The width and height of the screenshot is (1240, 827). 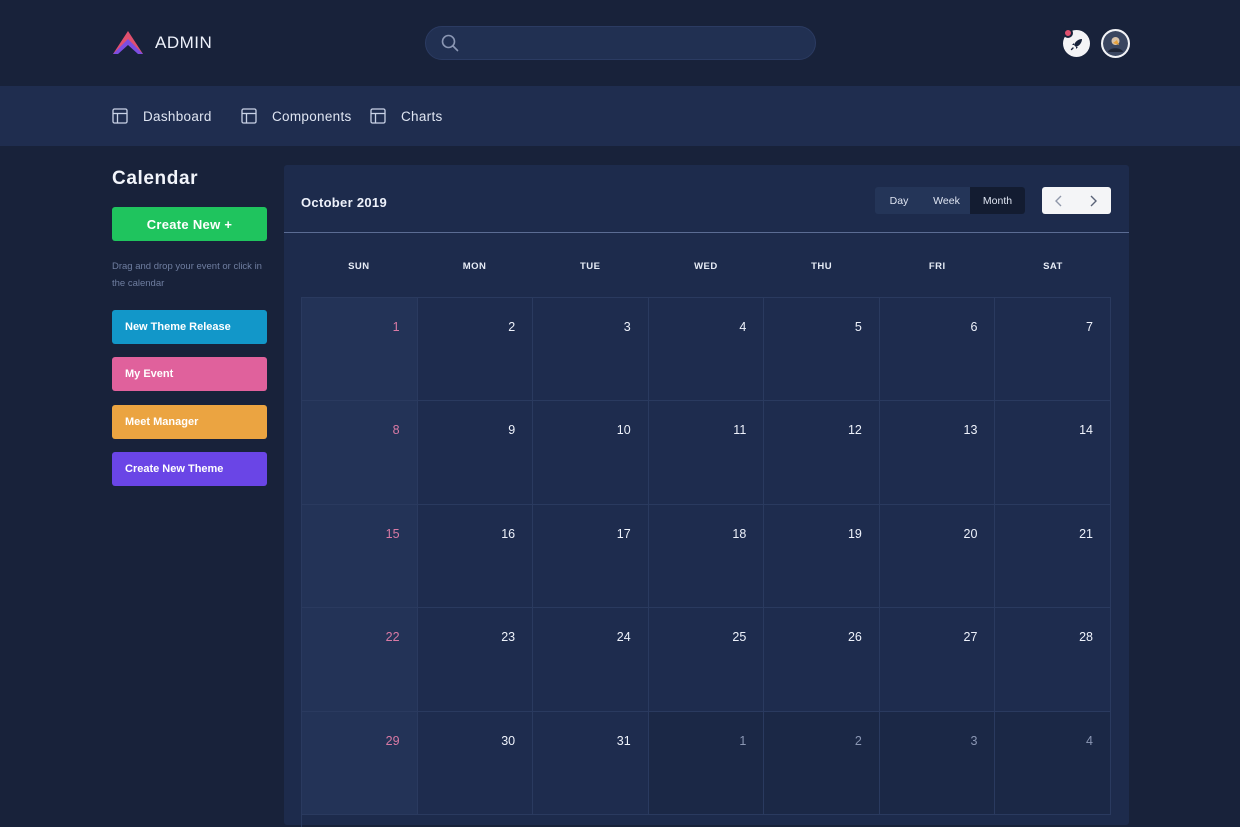 I want to click on prev-month-button, so click(x=1059, y=200).